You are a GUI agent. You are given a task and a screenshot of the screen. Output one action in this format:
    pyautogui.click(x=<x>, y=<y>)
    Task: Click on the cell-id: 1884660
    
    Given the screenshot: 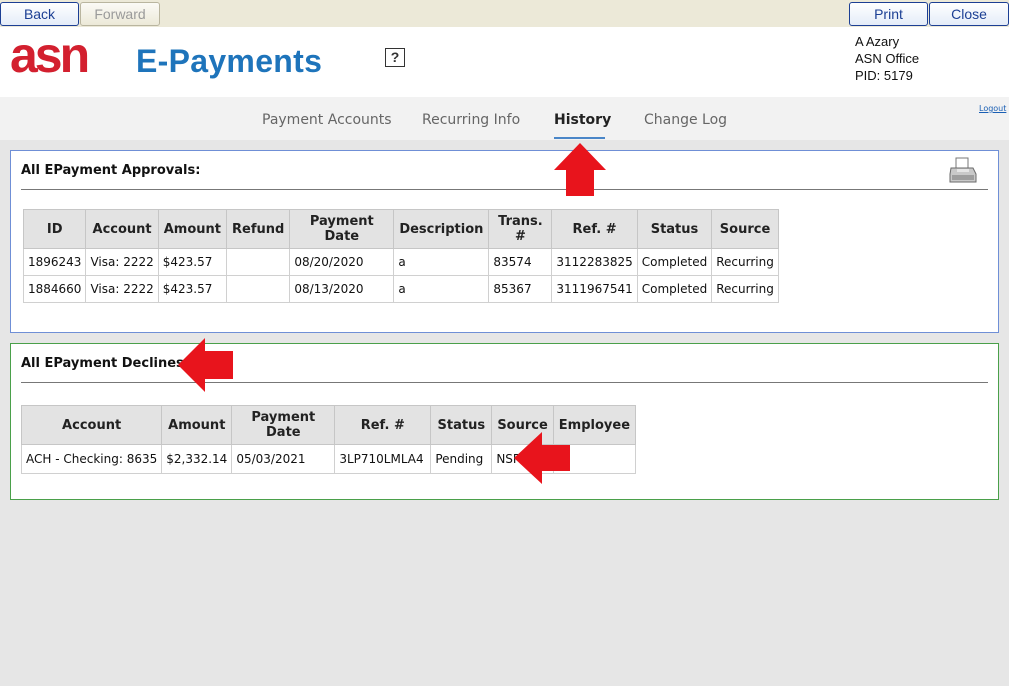 What is the action you would take?
    pyautogui.click(x=54, y=289)
    